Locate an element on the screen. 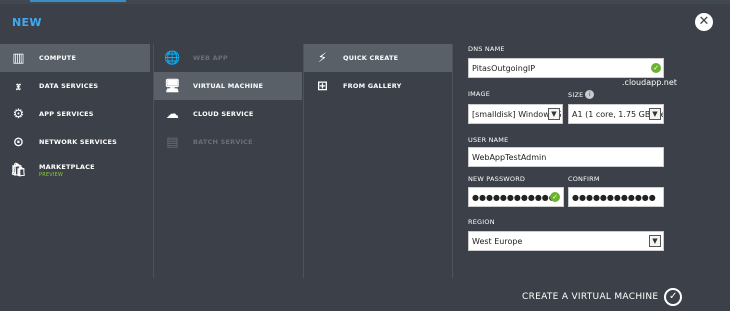 Image resolution: width=730 pixels, height=311 pixels. network-services-icon: ⊙ is located at coordinates (18, 142).